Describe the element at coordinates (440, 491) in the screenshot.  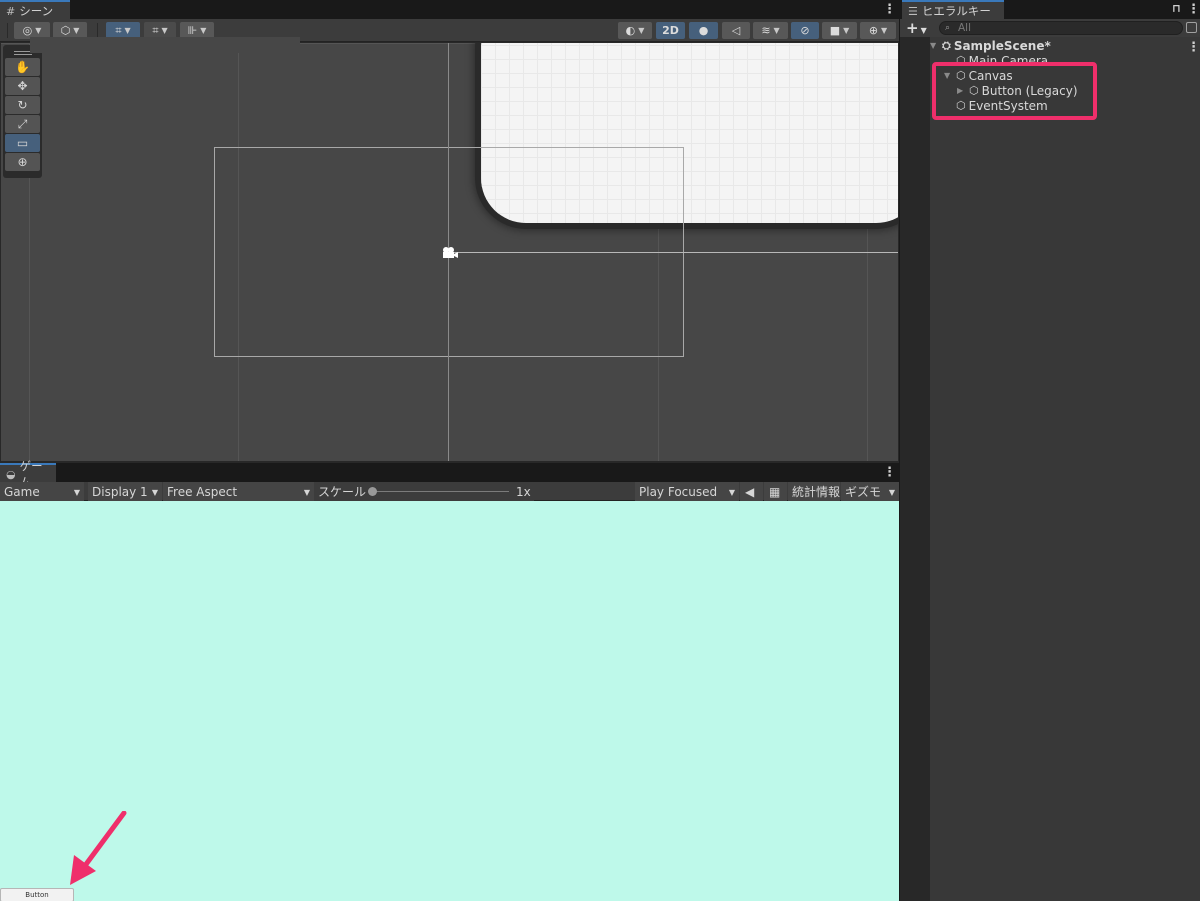
I see `scale-slider-track` at that location.